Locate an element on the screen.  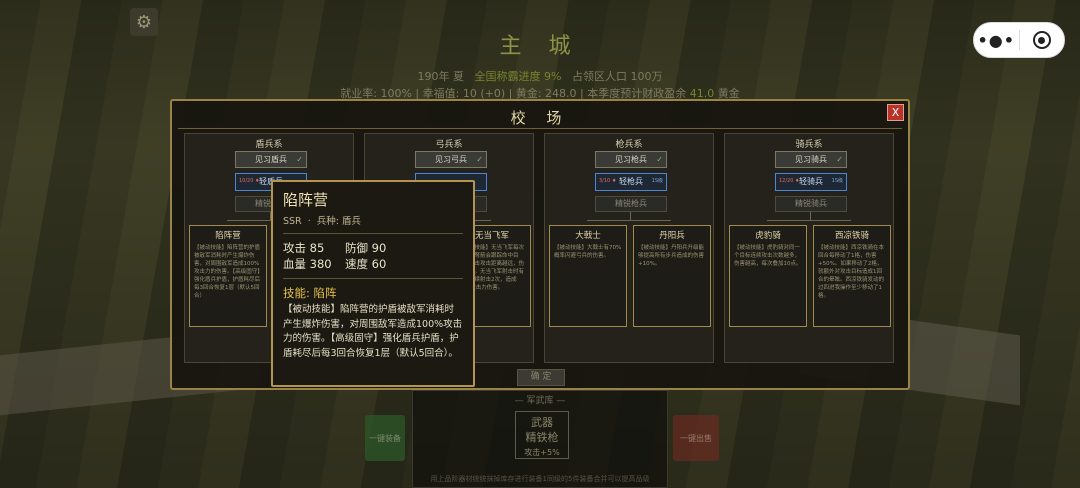
elite-unit-name: 西凉铁骑 is located at coordinates (851, 236).